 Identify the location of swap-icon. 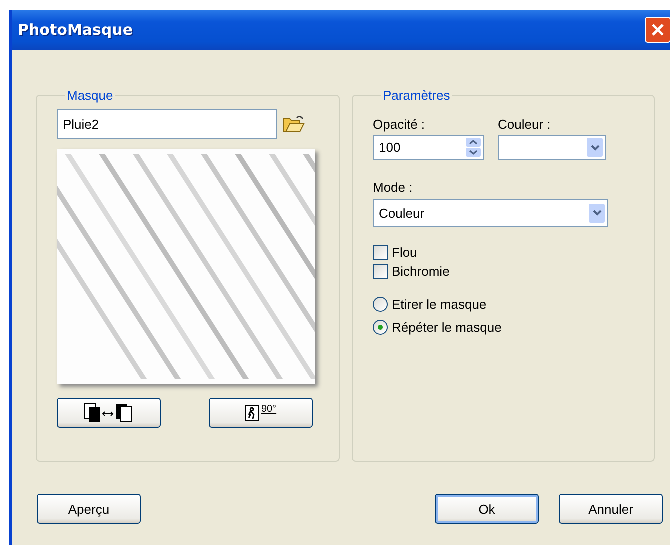
(109, 413).